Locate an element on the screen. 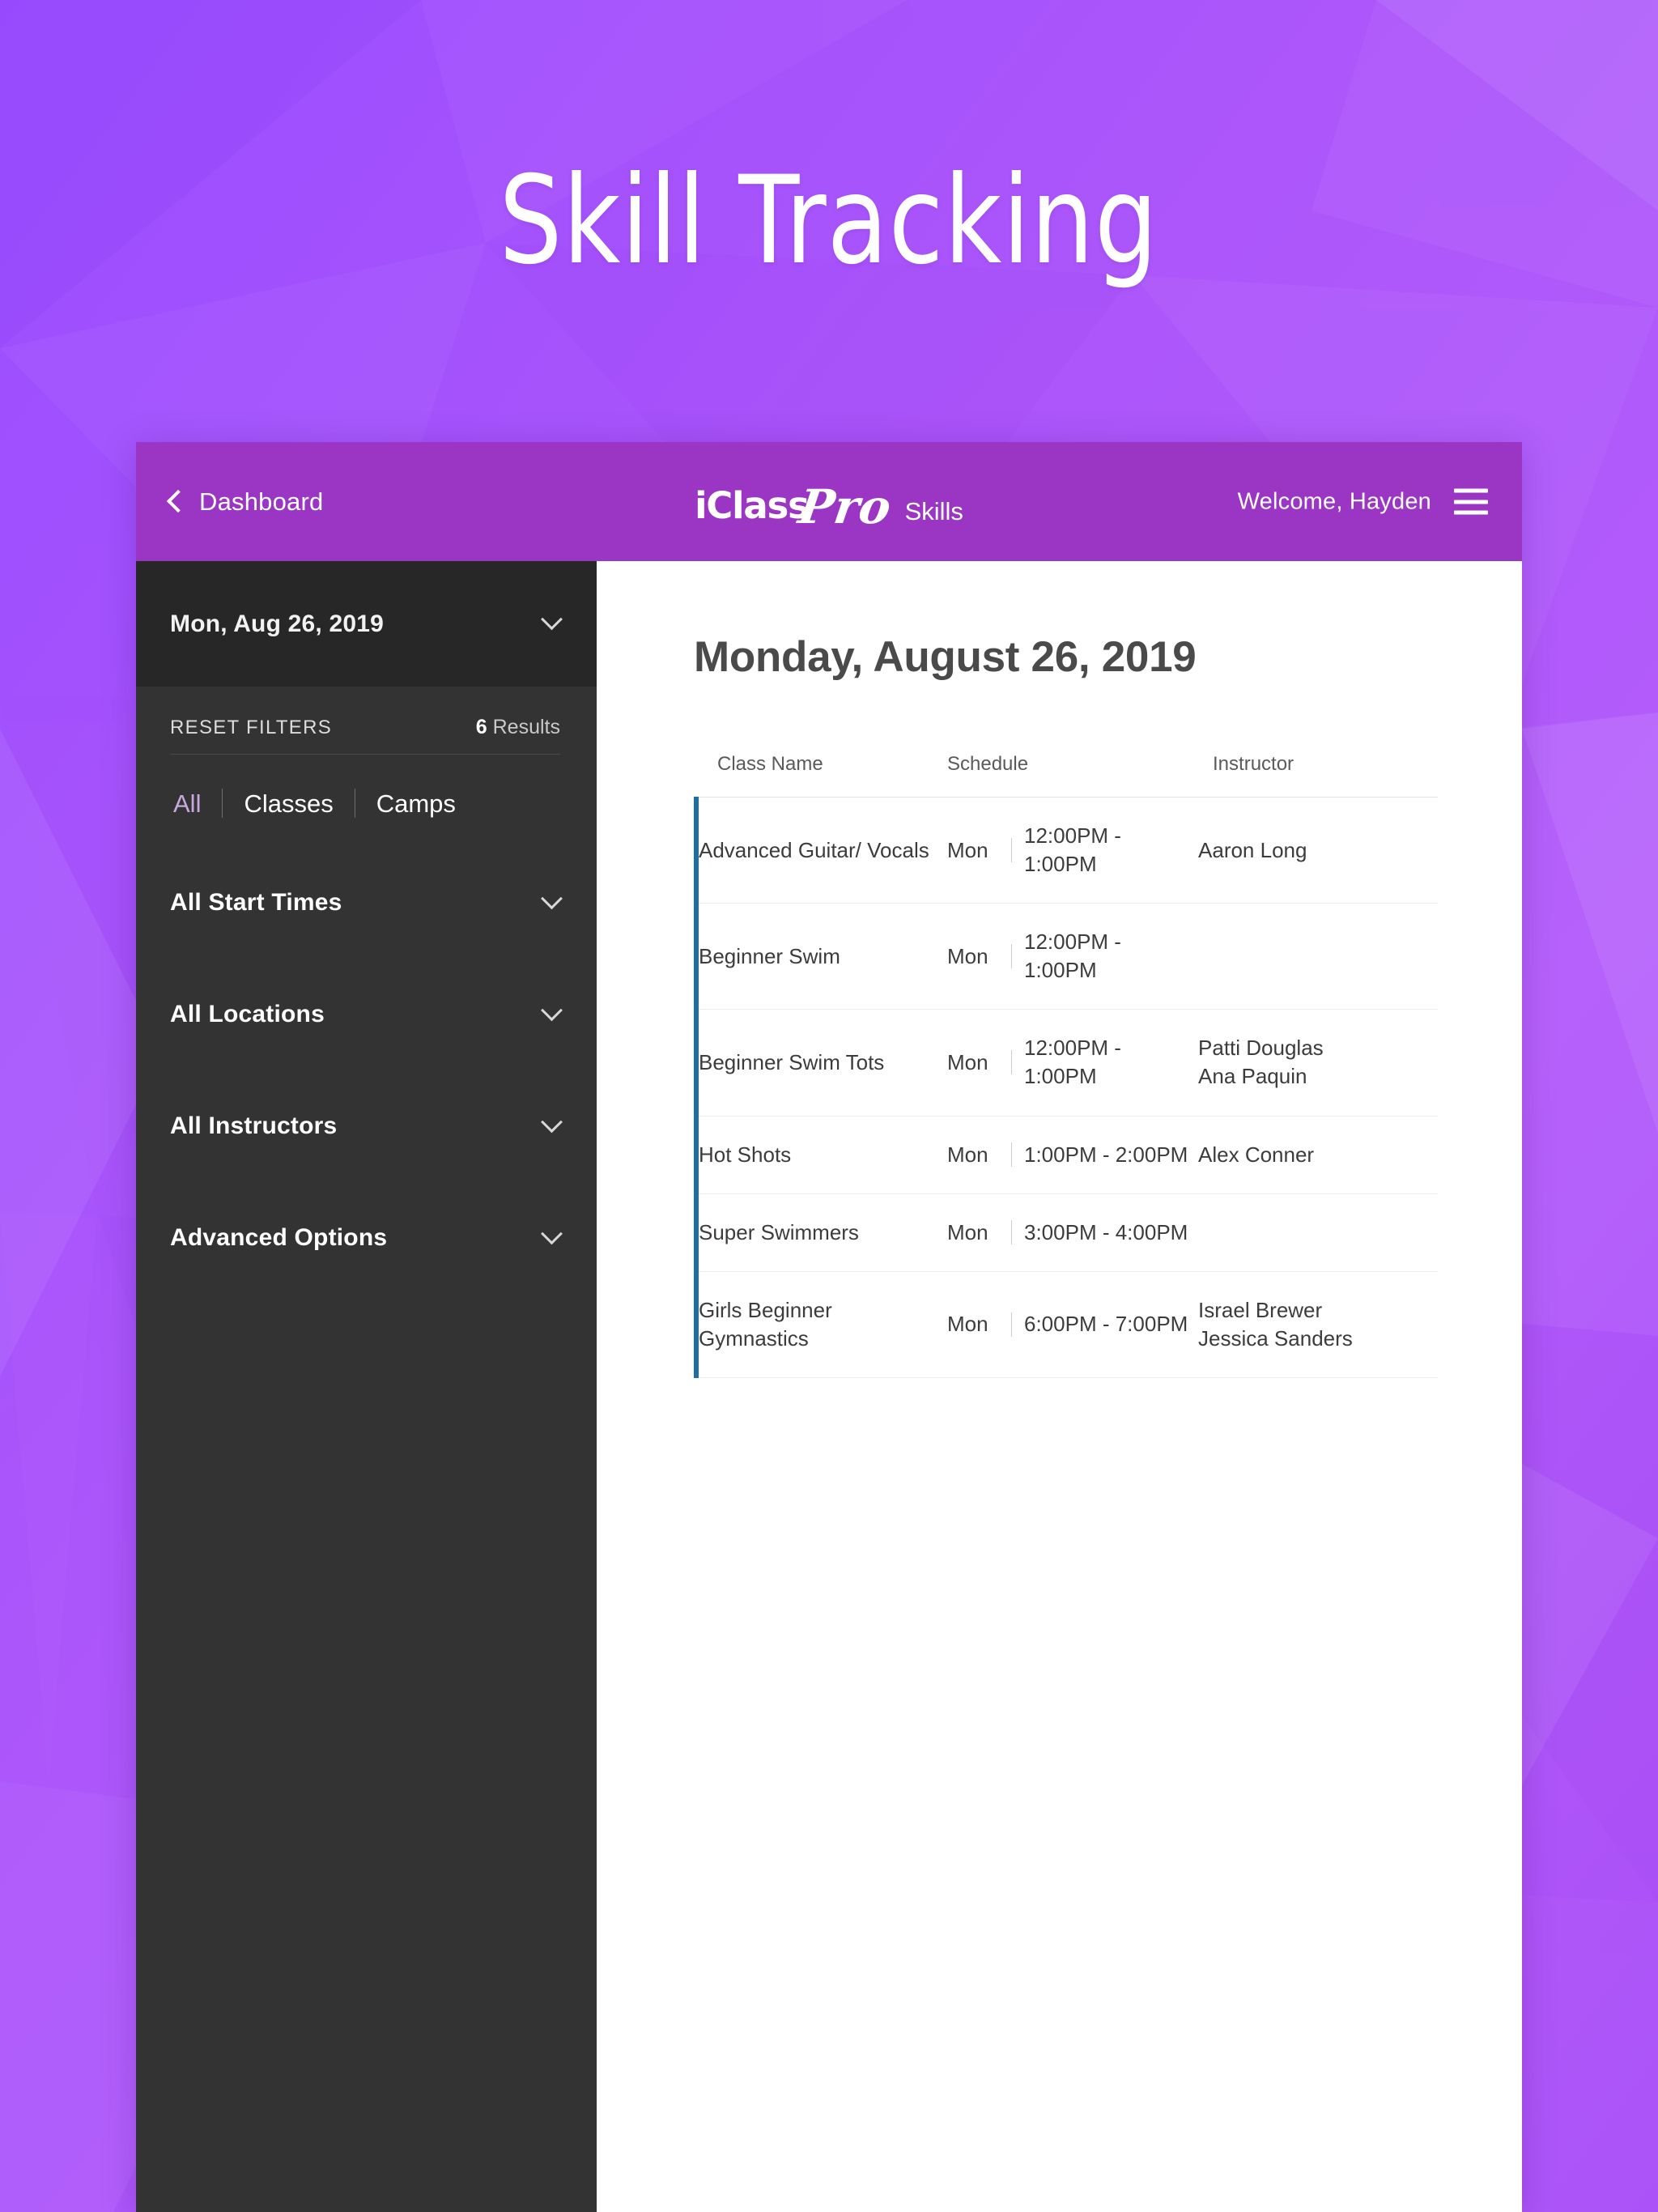 Image resolution: width=1658 pixels, height=2212 pixels. cell-instructor: Israel Brewer Jessica Sanders is located at coordinates (1318, 1324).